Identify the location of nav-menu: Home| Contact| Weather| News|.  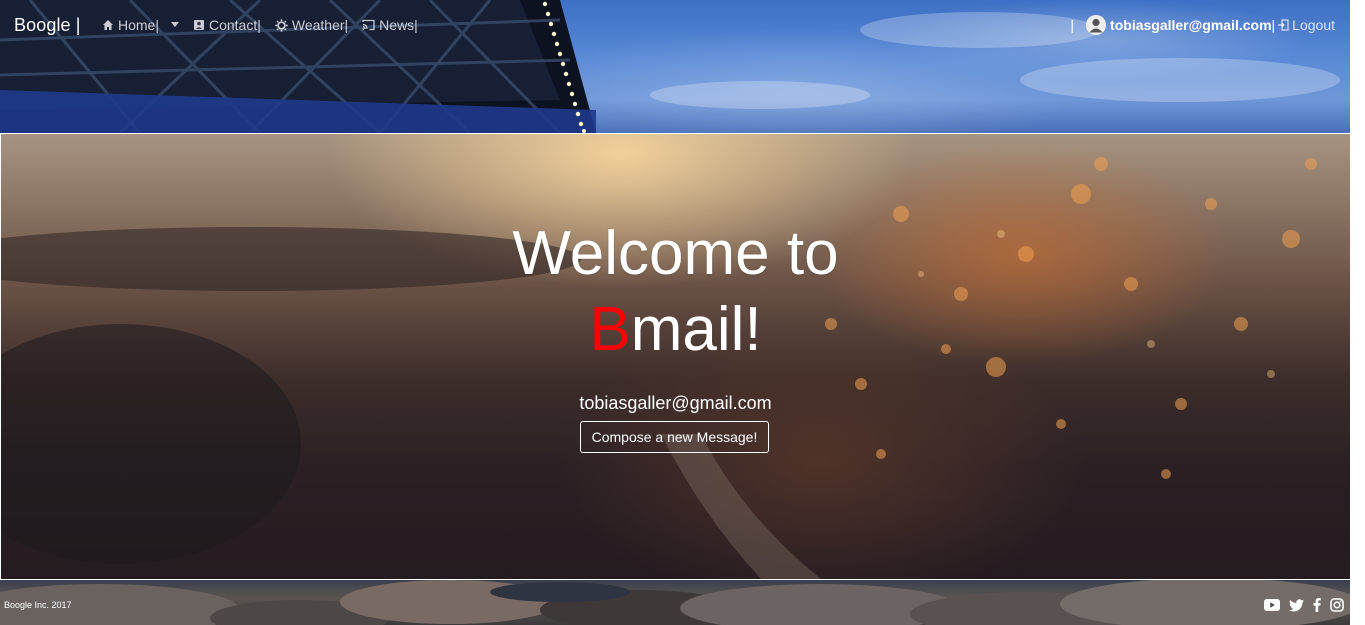
(260, 25).